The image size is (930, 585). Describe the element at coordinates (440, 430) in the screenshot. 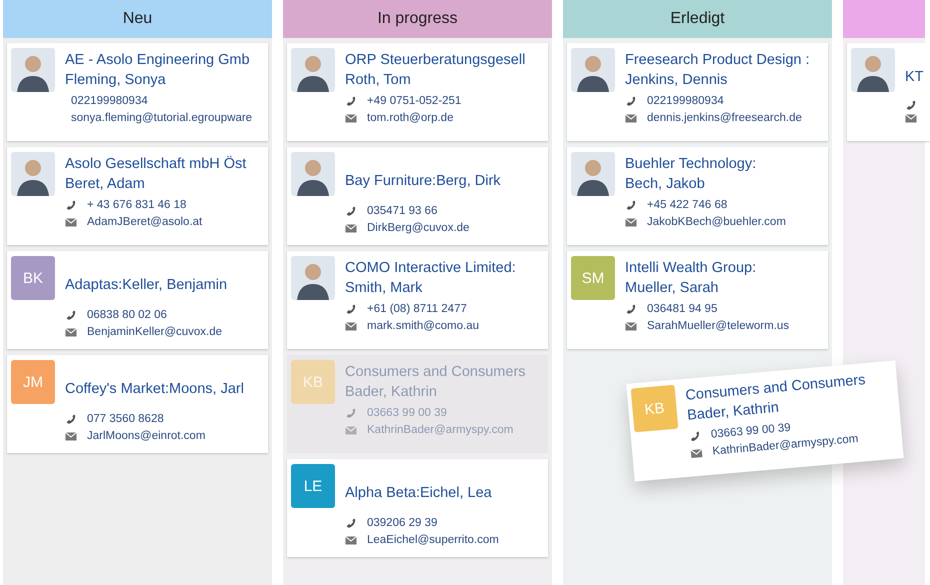

I see `email-address: KathrinBader@armyspy.com` at that location.